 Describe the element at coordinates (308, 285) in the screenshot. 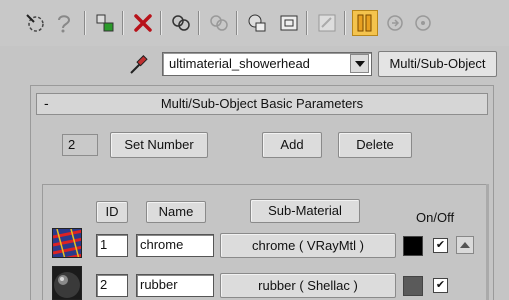

I see `sub-material-button: rubber ( Shellac )` at that location.